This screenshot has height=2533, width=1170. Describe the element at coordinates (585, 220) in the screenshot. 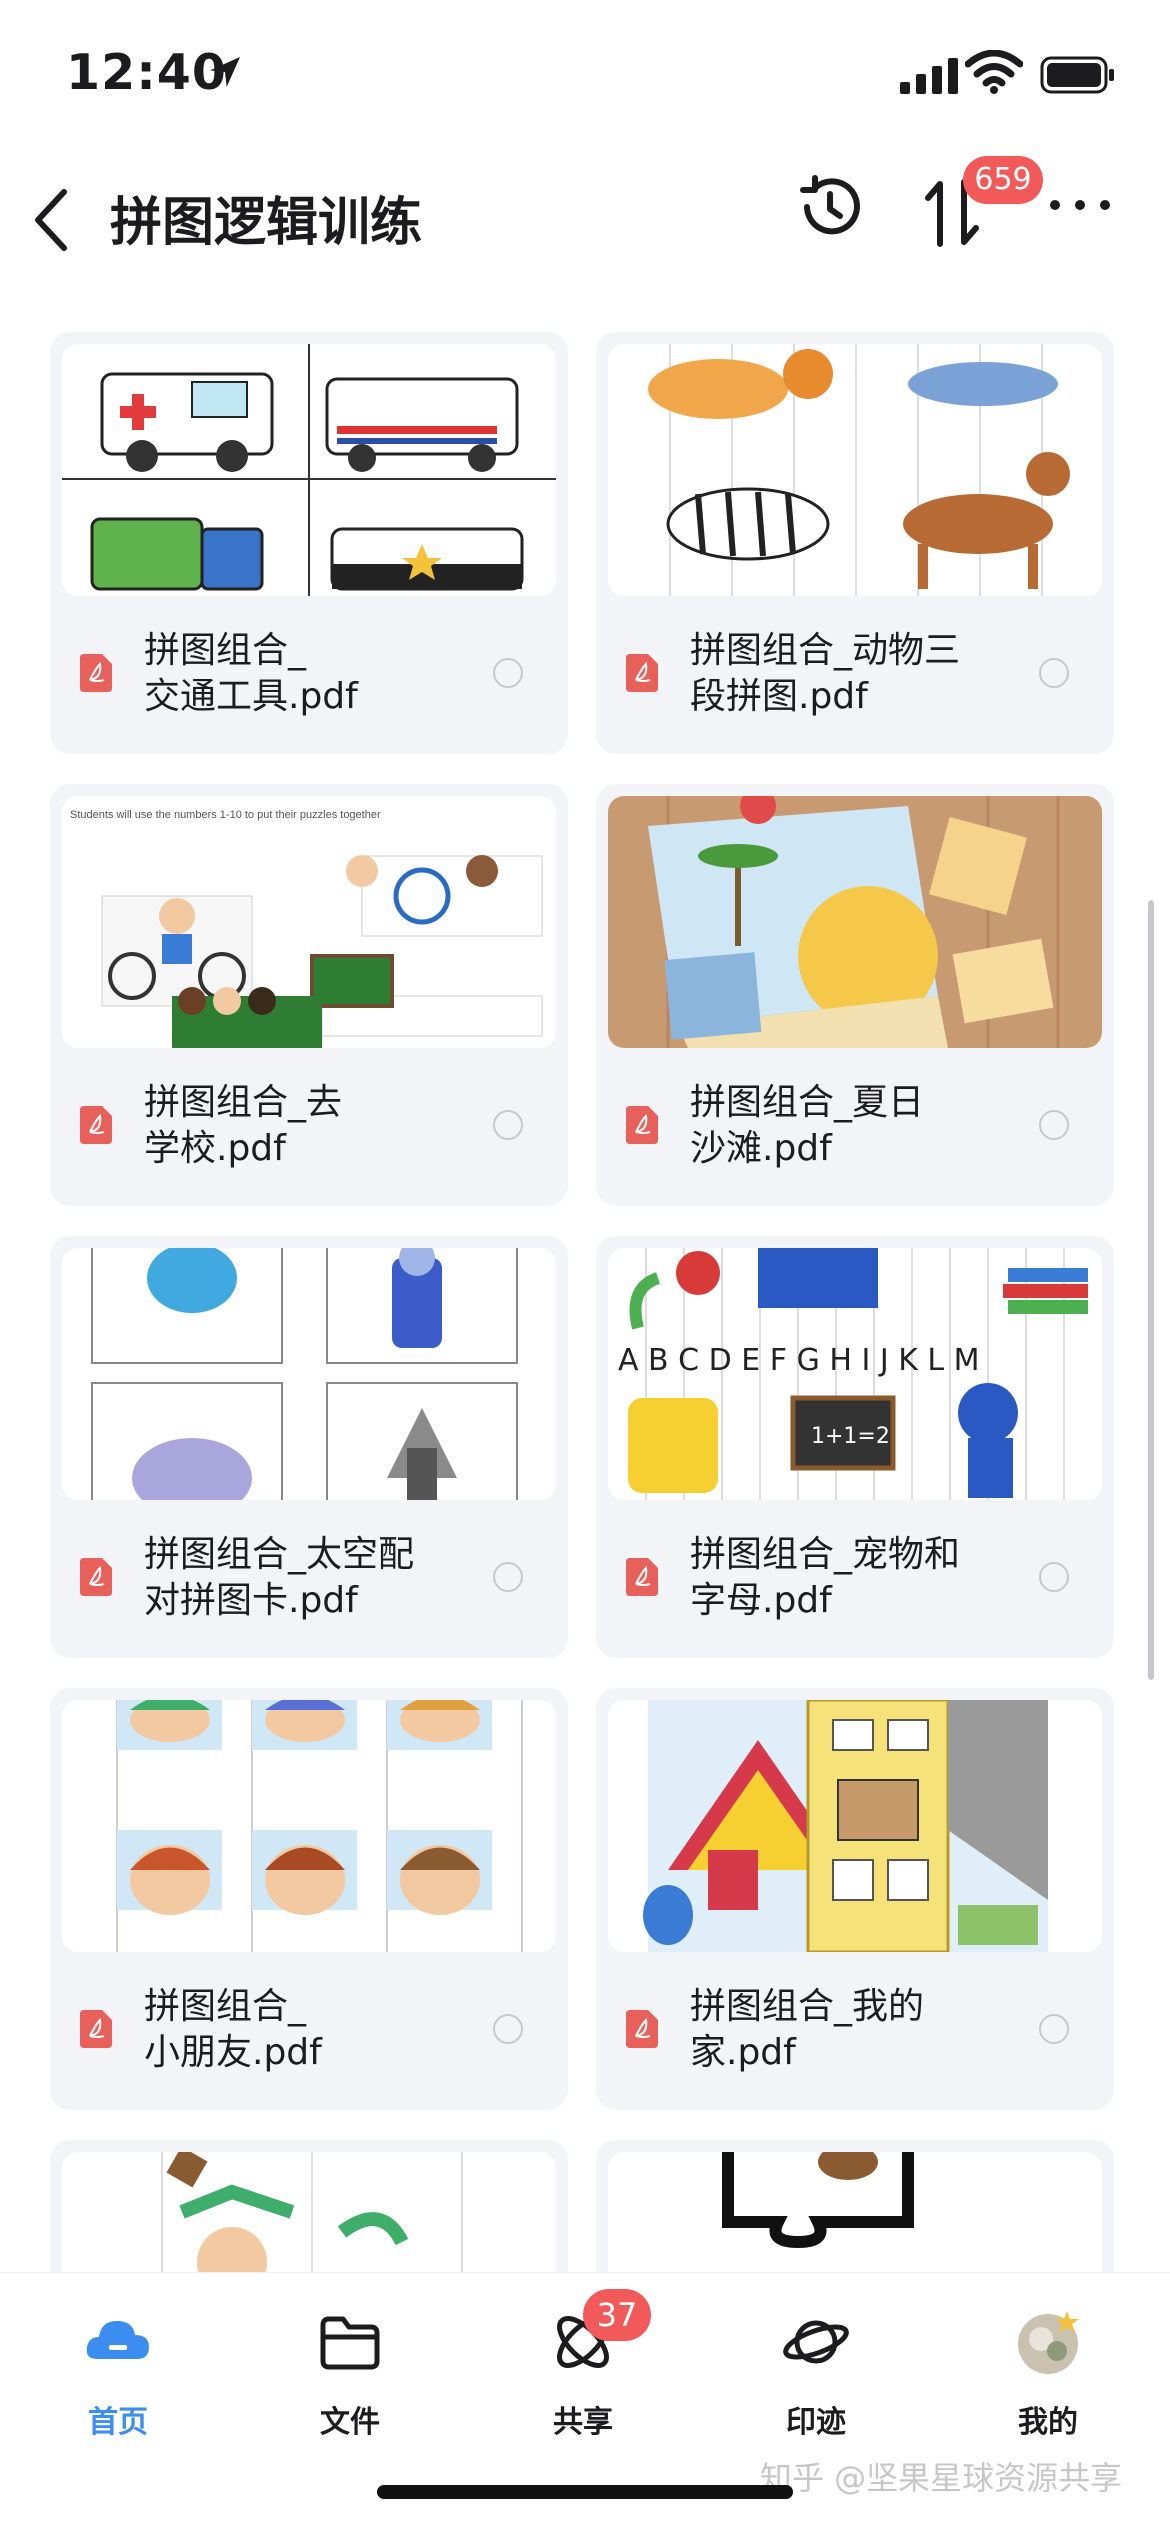

I see `nav-header: 拼图逻辑训练 659` at that location.